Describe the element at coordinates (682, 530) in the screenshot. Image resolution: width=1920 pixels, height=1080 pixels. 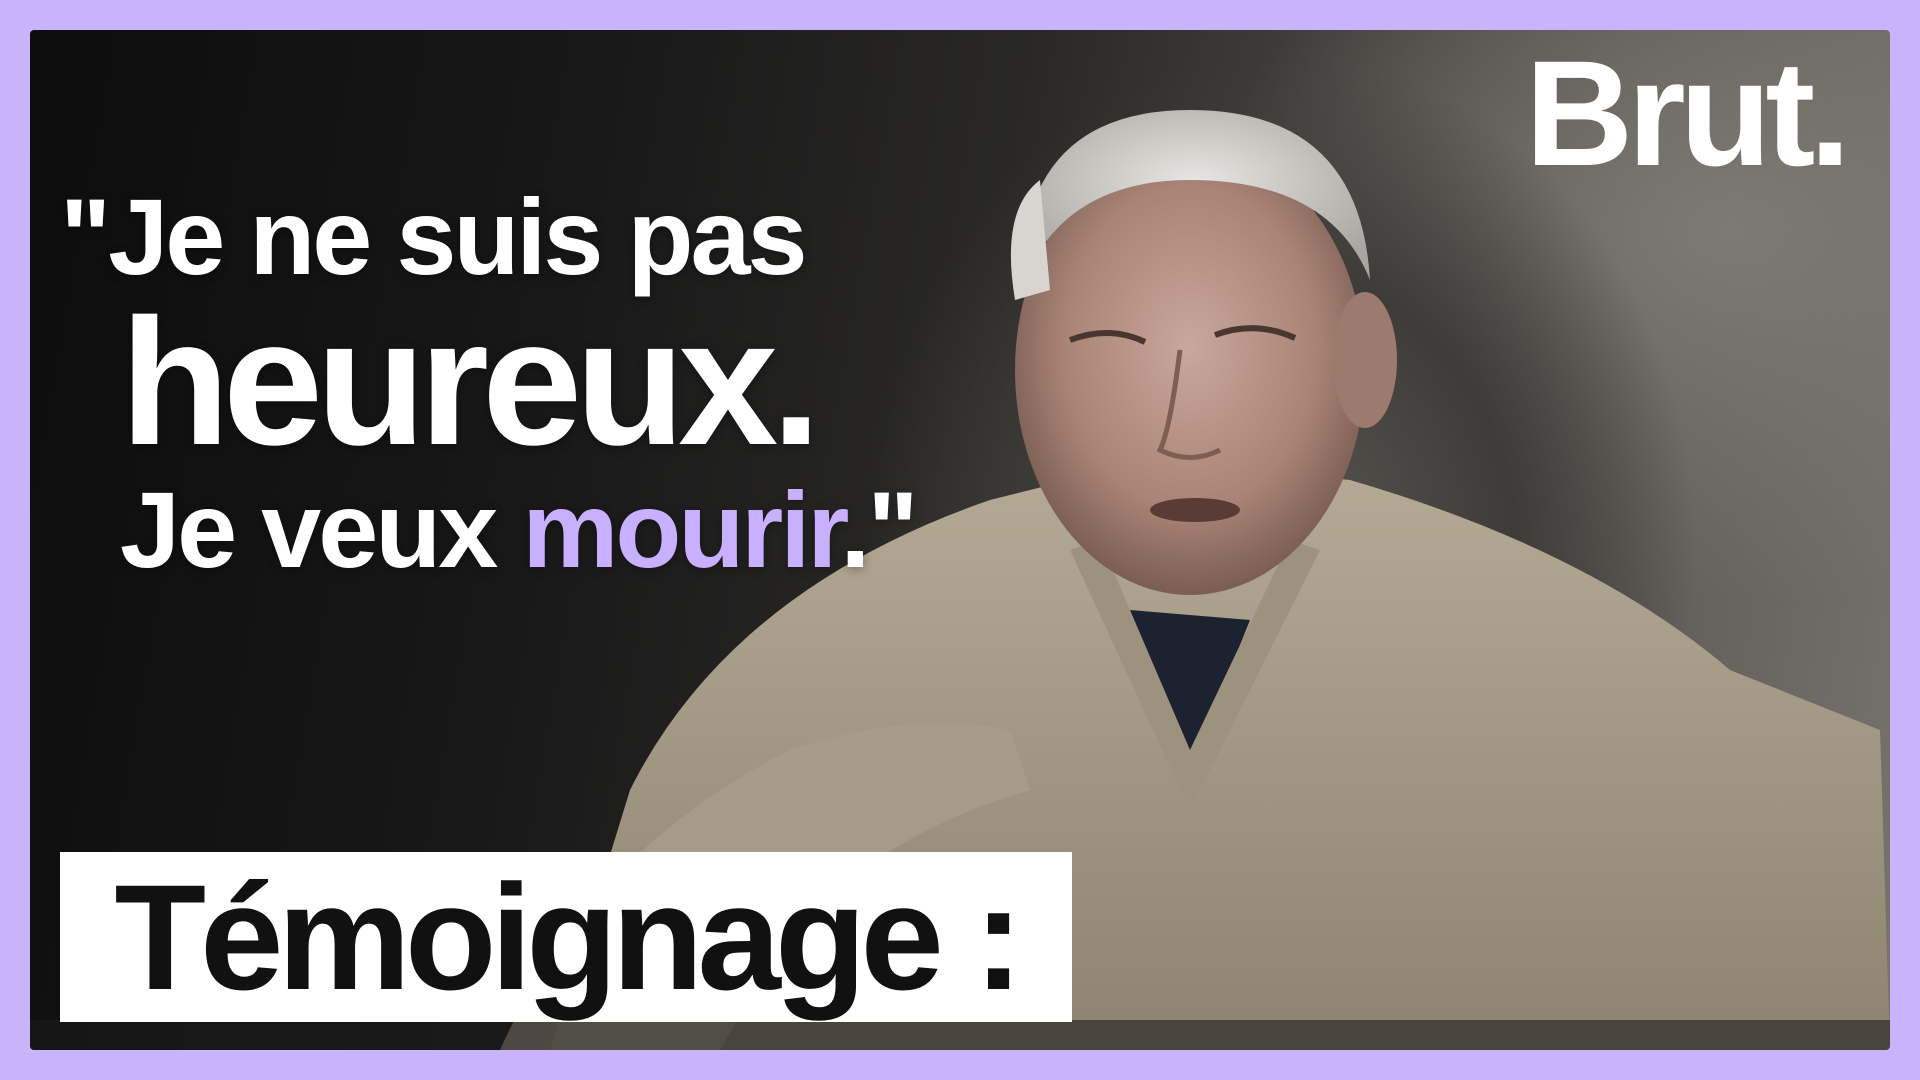
I see `quote-highlight-word: mourir` at that location.